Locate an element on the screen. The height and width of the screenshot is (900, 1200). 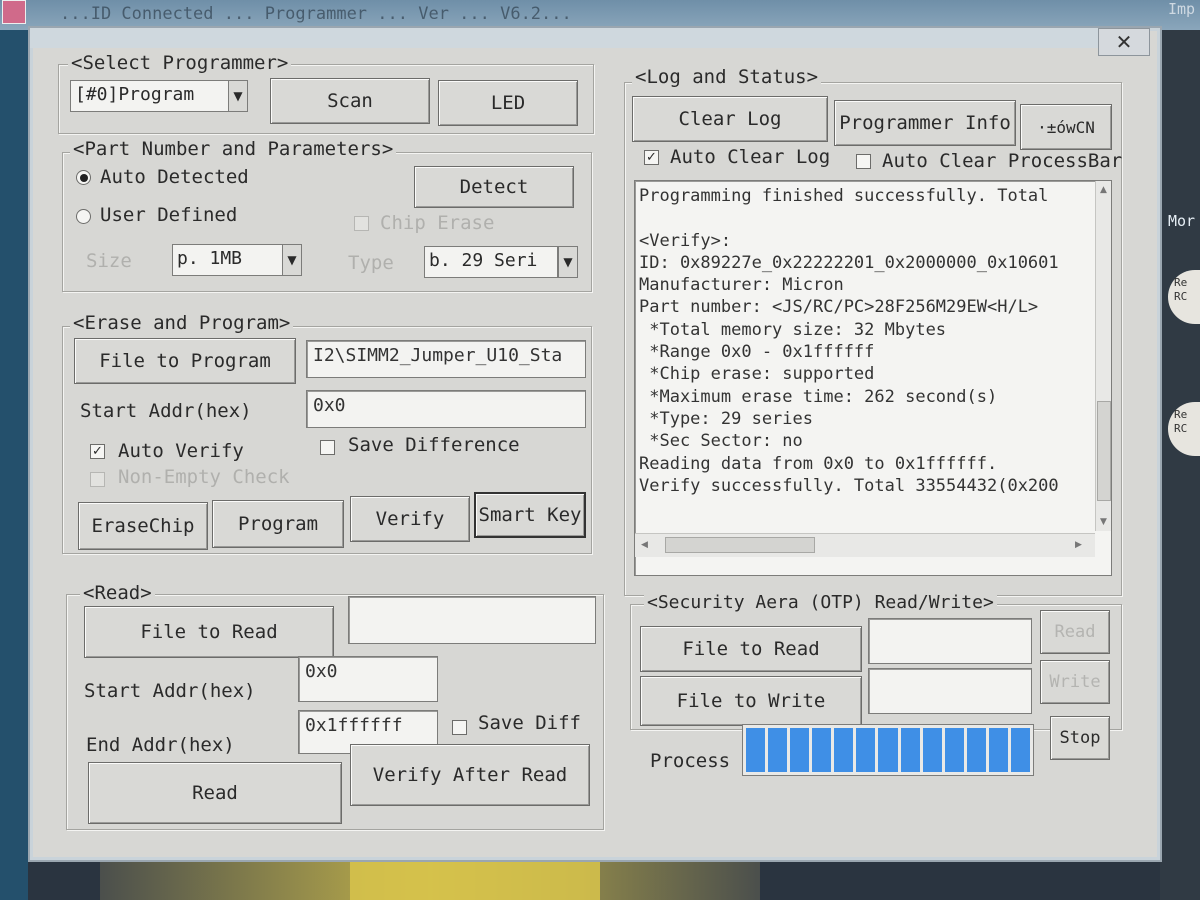
read-file-path-field is located at coordinates (472, 620).